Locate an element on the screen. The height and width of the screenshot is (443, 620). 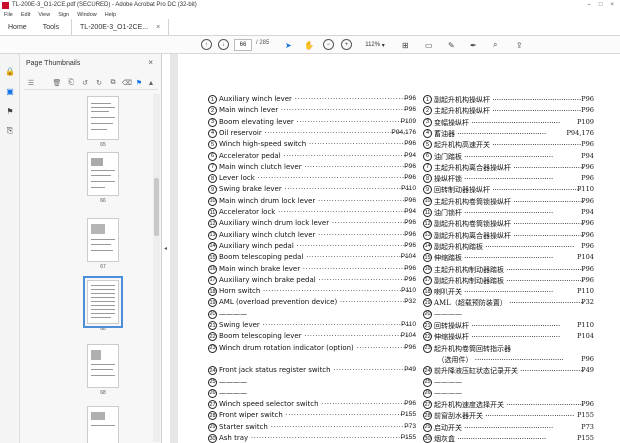
thumbnail-page: 66 is located at coordinates (103, 178).